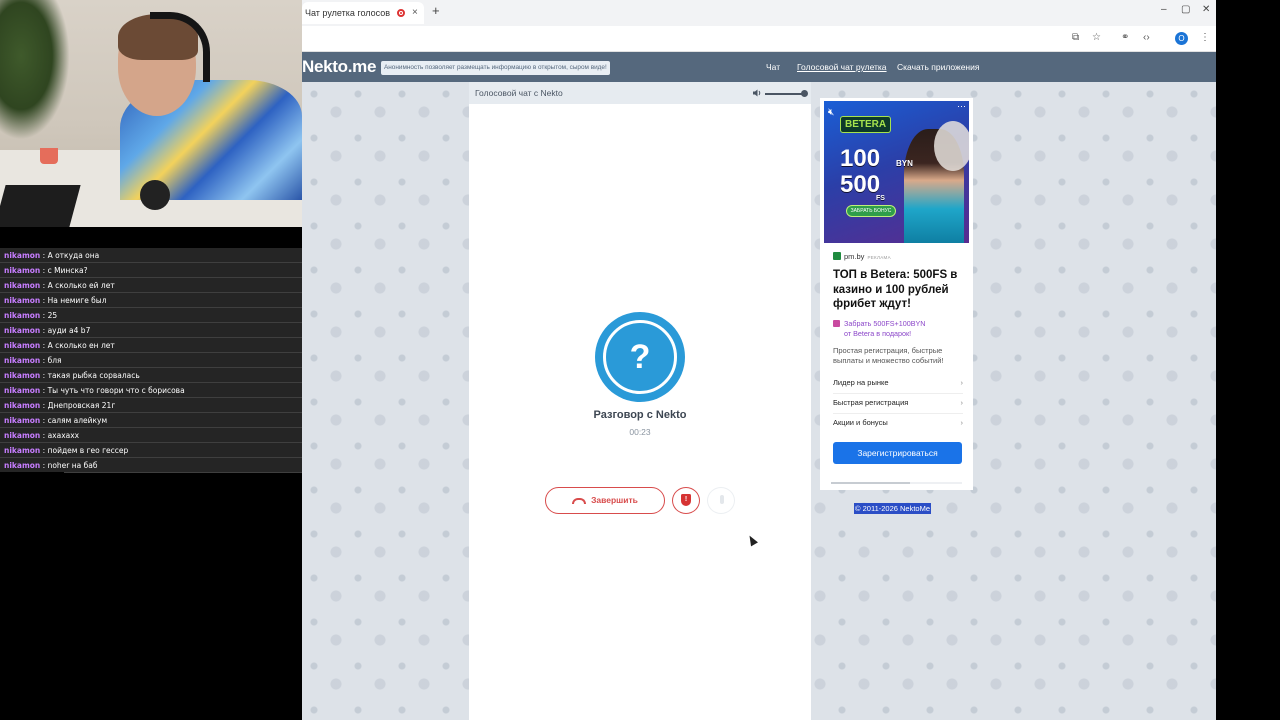  What do you see at coordinates (614, 500) in the screenshot?
I see `end-call-label: Завершить` at bounding box center [614, 500].